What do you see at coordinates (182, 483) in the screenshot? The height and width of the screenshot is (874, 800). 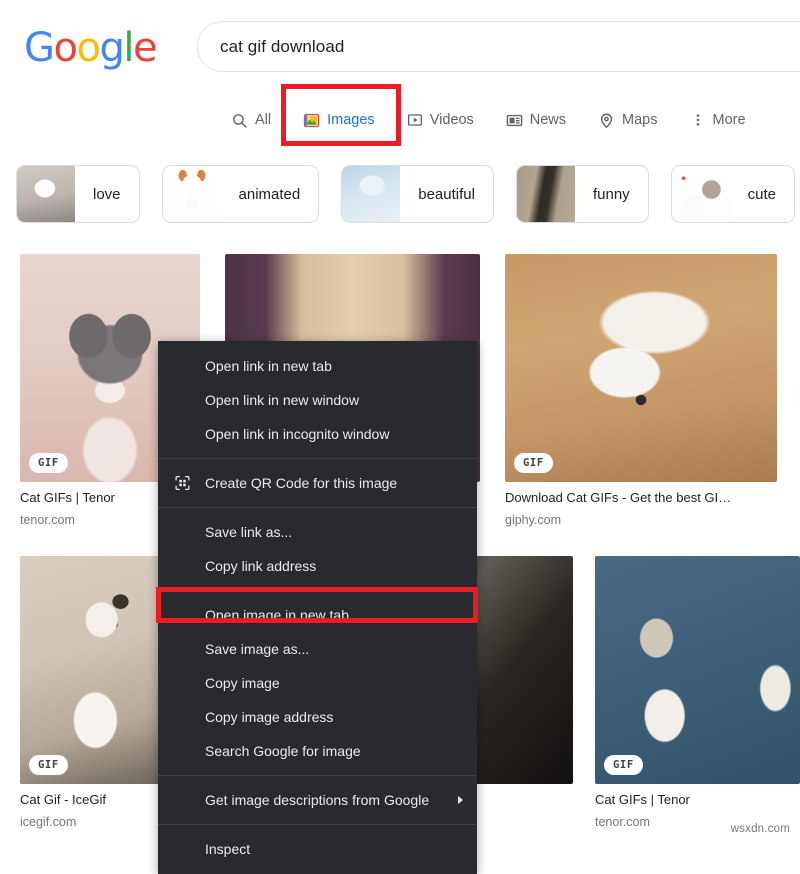 I see `qr-code-icon` at bounding box center [182, 483].